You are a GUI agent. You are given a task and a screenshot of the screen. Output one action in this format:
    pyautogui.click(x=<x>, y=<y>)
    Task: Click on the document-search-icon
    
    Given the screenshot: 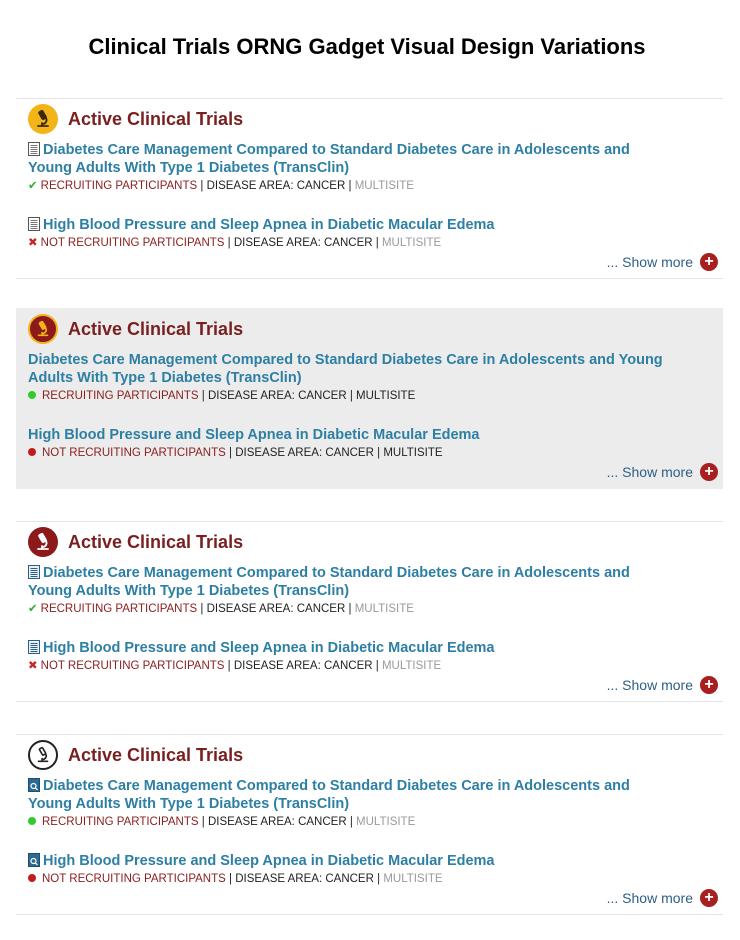 What is the action you would take?
    pyautogui.click(x=34, y=860)
    